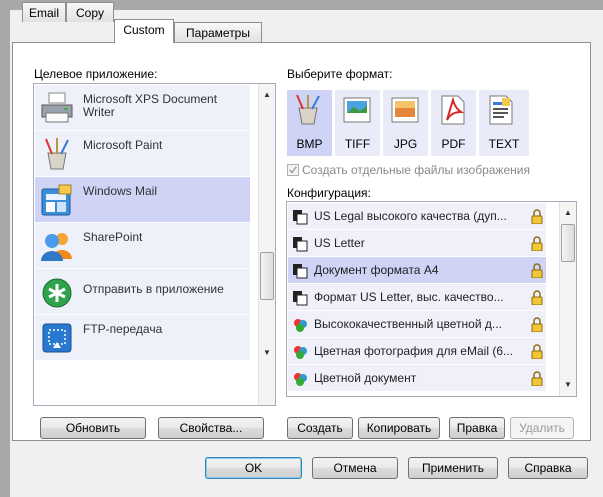  Describe the element at coordinates (365, 378) in the screenshot. I see `config-item-label: Цветной документ` at that location.